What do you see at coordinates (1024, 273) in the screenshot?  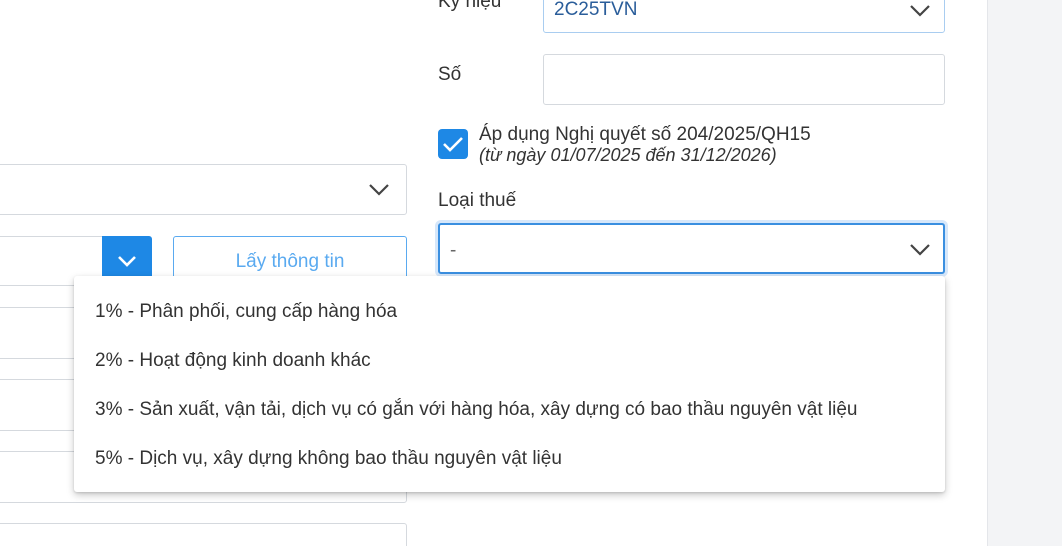 I see `page-side-gutter` at bounding box center [1024, 273].